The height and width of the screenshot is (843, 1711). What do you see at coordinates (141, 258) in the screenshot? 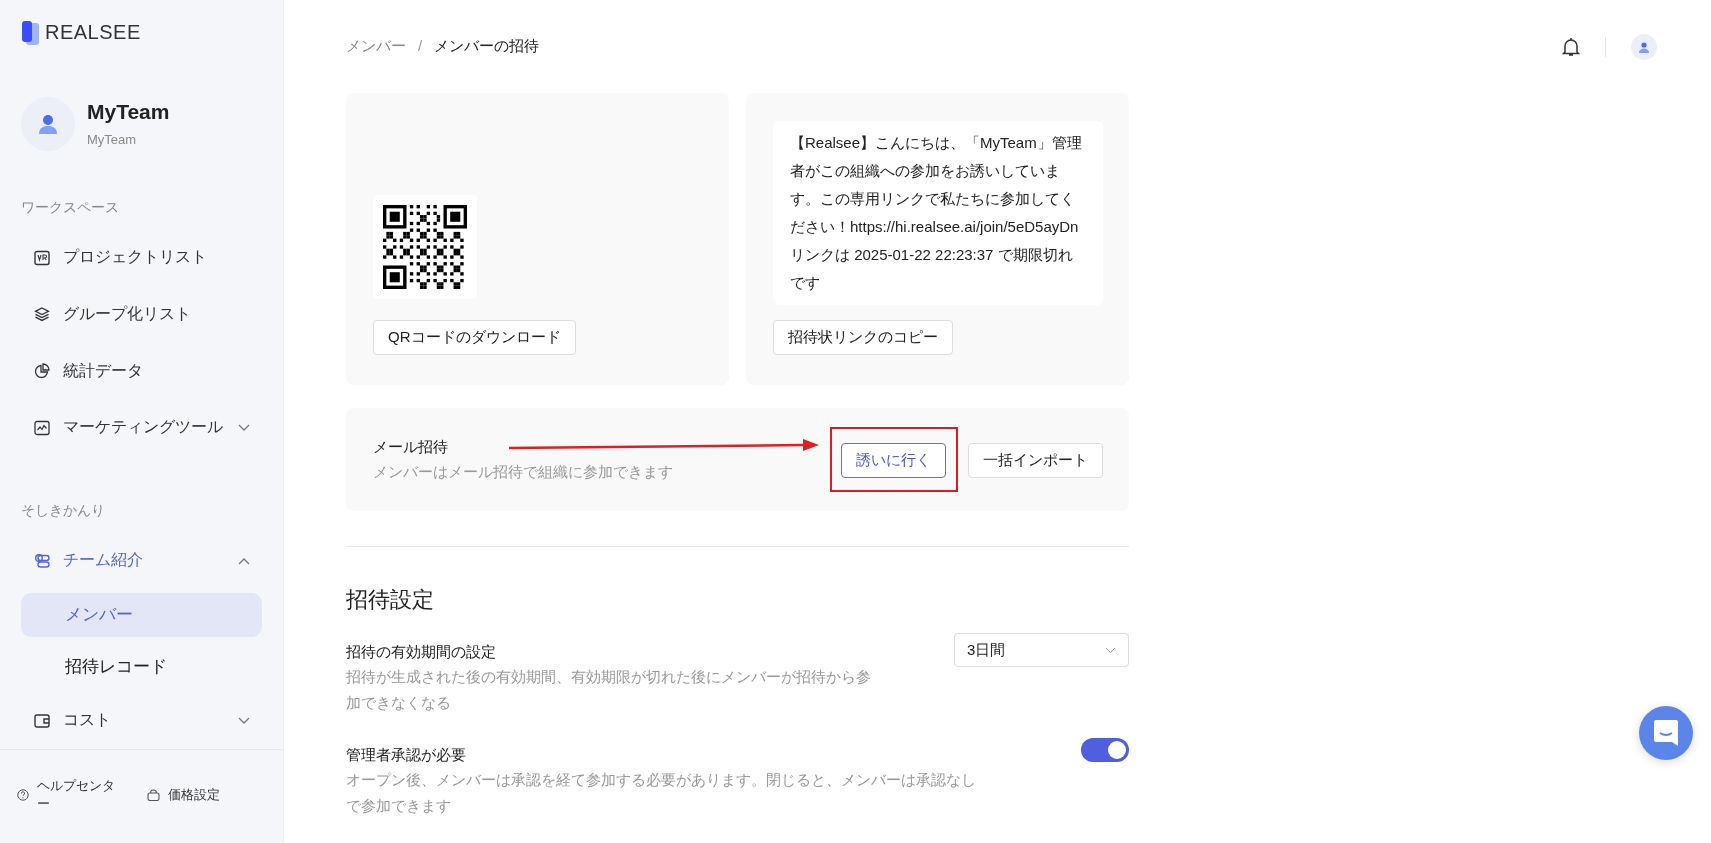
I see `nav-item: プロジェクトリスト` at bounding box center [141, 258].